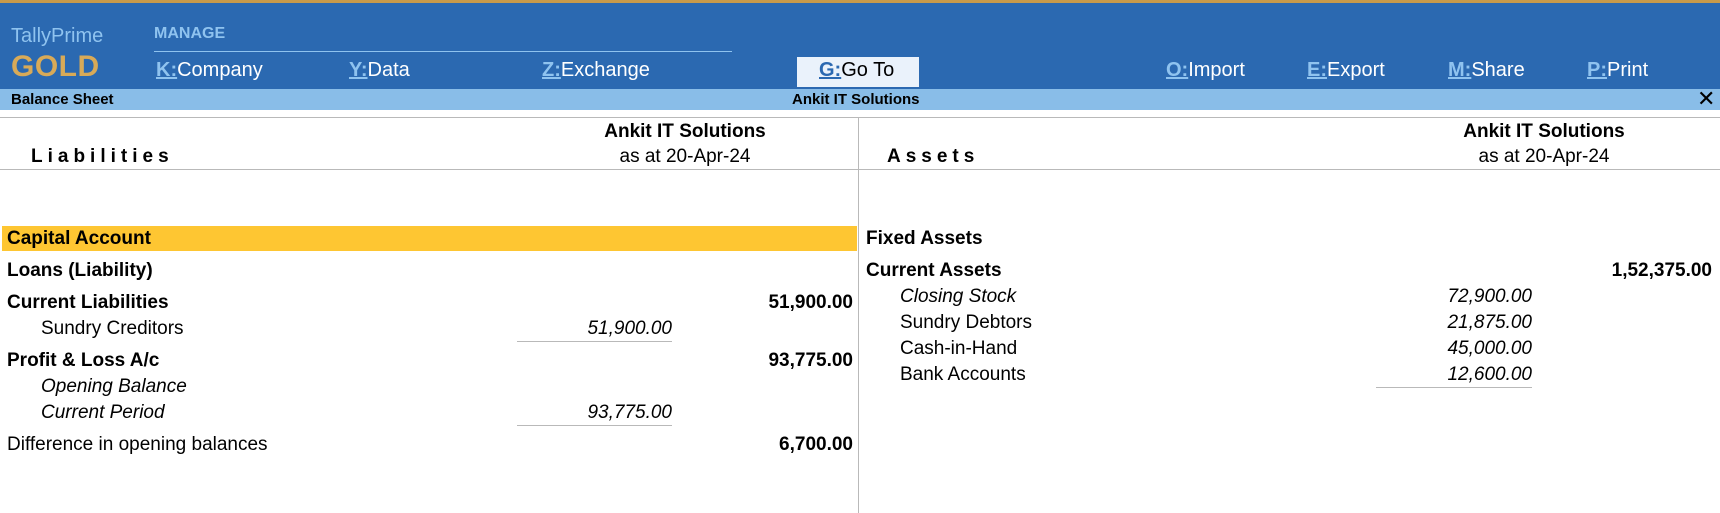  Describe the element at coordinates (810, 360) in the screenshot. I see `profit-loss-amount: 93,775.00` at that location.